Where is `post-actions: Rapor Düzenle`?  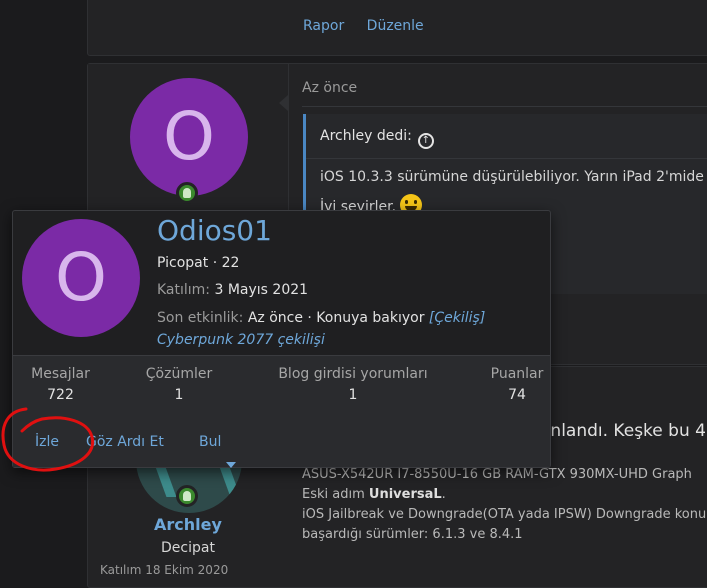
post-actions: Rapor Düzenle is located at coordinates (372, 26).